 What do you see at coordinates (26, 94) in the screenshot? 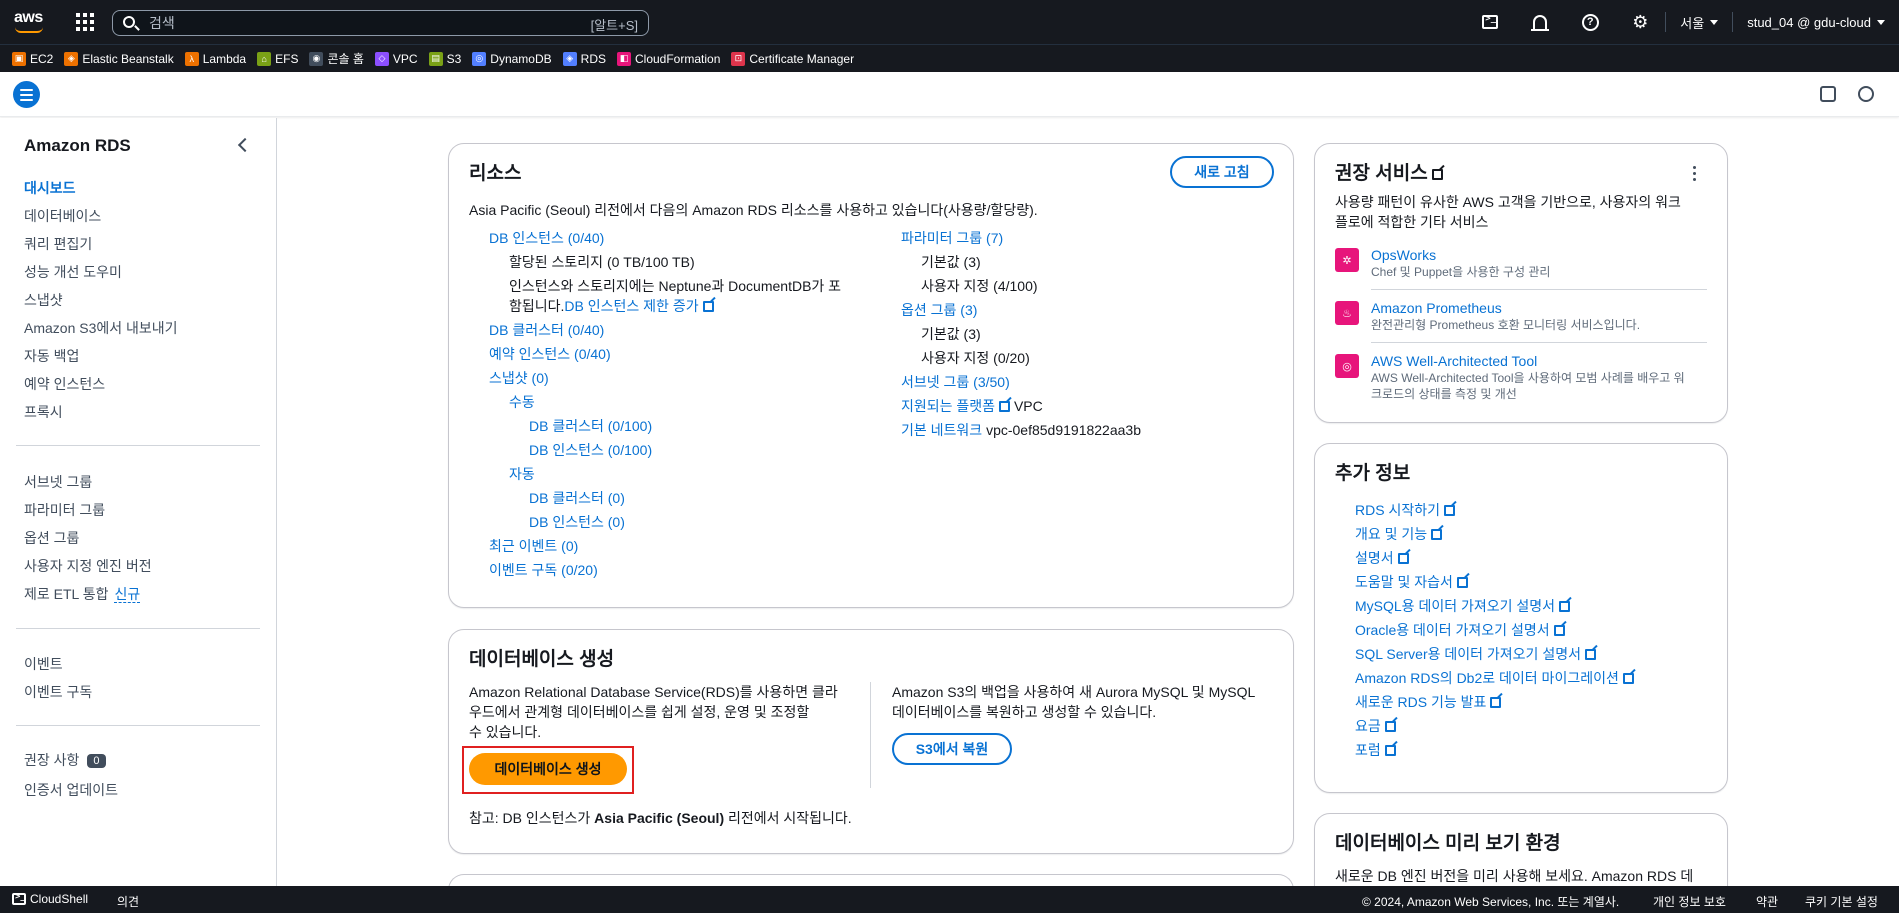
I see `hamburger-menu-button` at bounding box center [26, 94].